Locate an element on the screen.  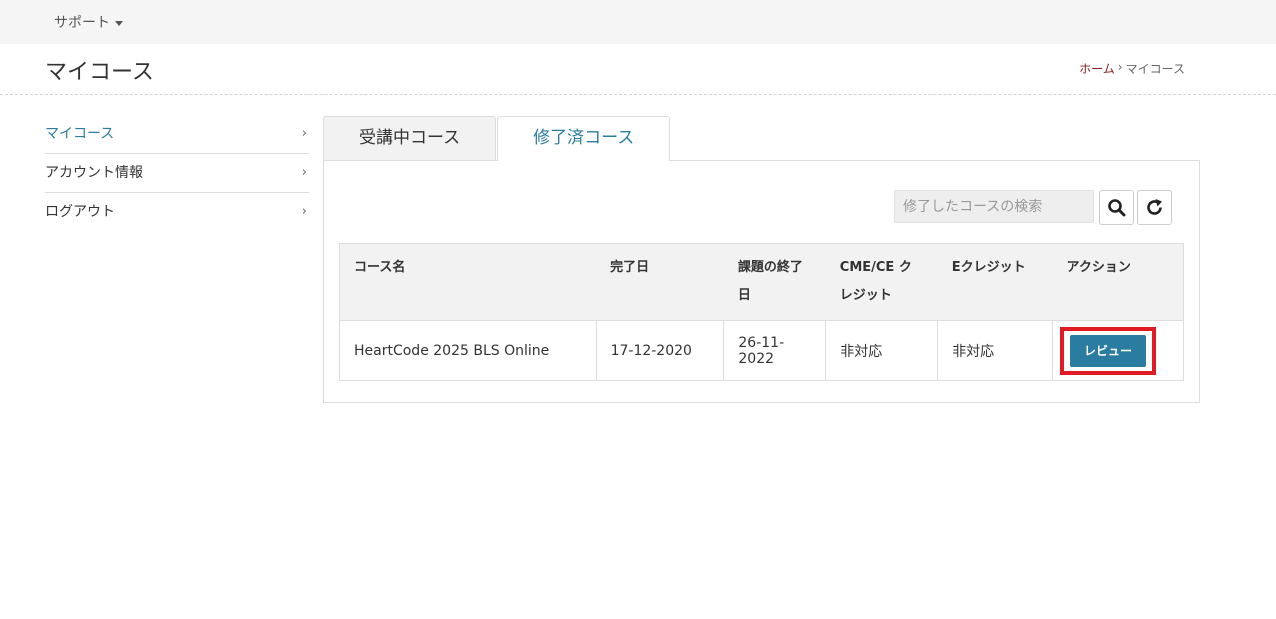
cell-due-date: 26-11-2022 is located at coordinates (775, 350).